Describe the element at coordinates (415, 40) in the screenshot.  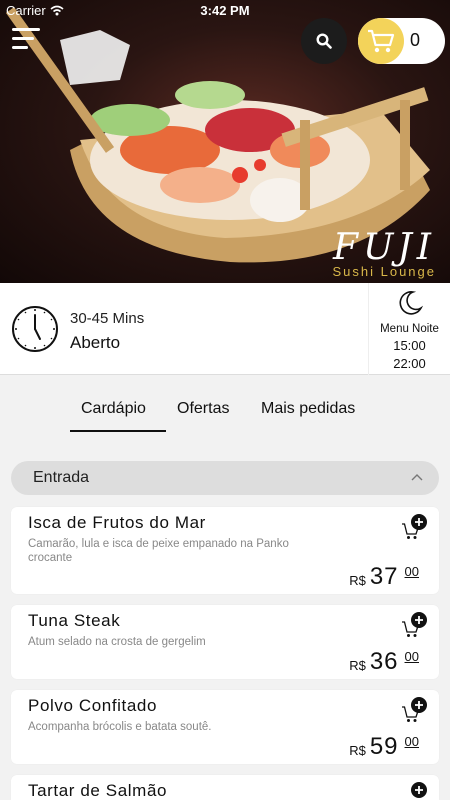
I see `cart-count: 0` at that location.